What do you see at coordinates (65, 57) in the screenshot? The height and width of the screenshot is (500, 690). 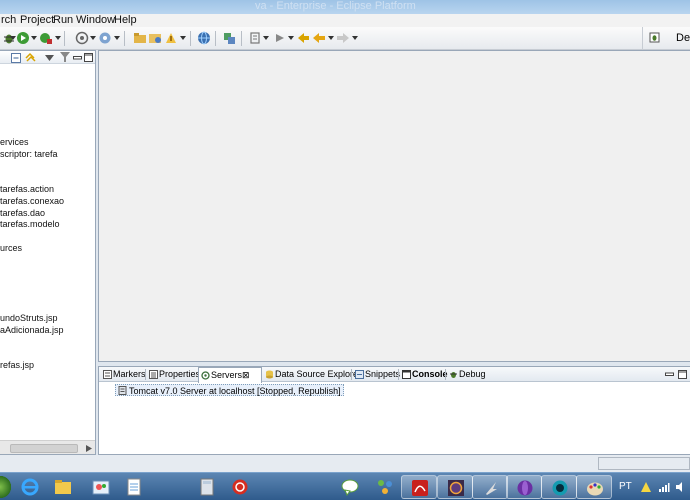 I see `filter-icon` at bounding box center [65, 57].